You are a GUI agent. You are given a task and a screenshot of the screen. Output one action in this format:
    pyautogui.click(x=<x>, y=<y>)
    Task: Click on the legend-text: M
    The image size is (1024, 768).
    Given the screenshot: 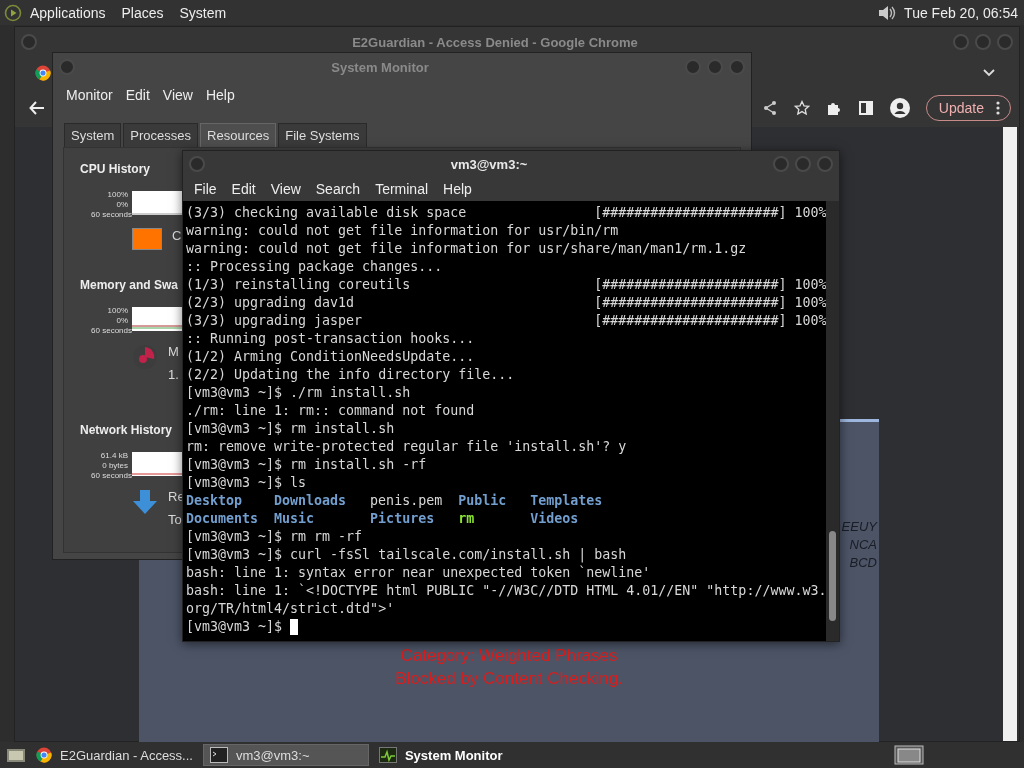 What is the action you would take?
    pyautogui.click(x=173, y=351)
    